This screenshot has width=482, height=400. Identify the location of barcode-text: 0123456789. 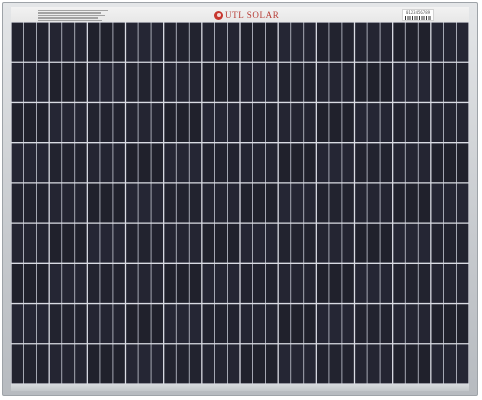
(418, 12).